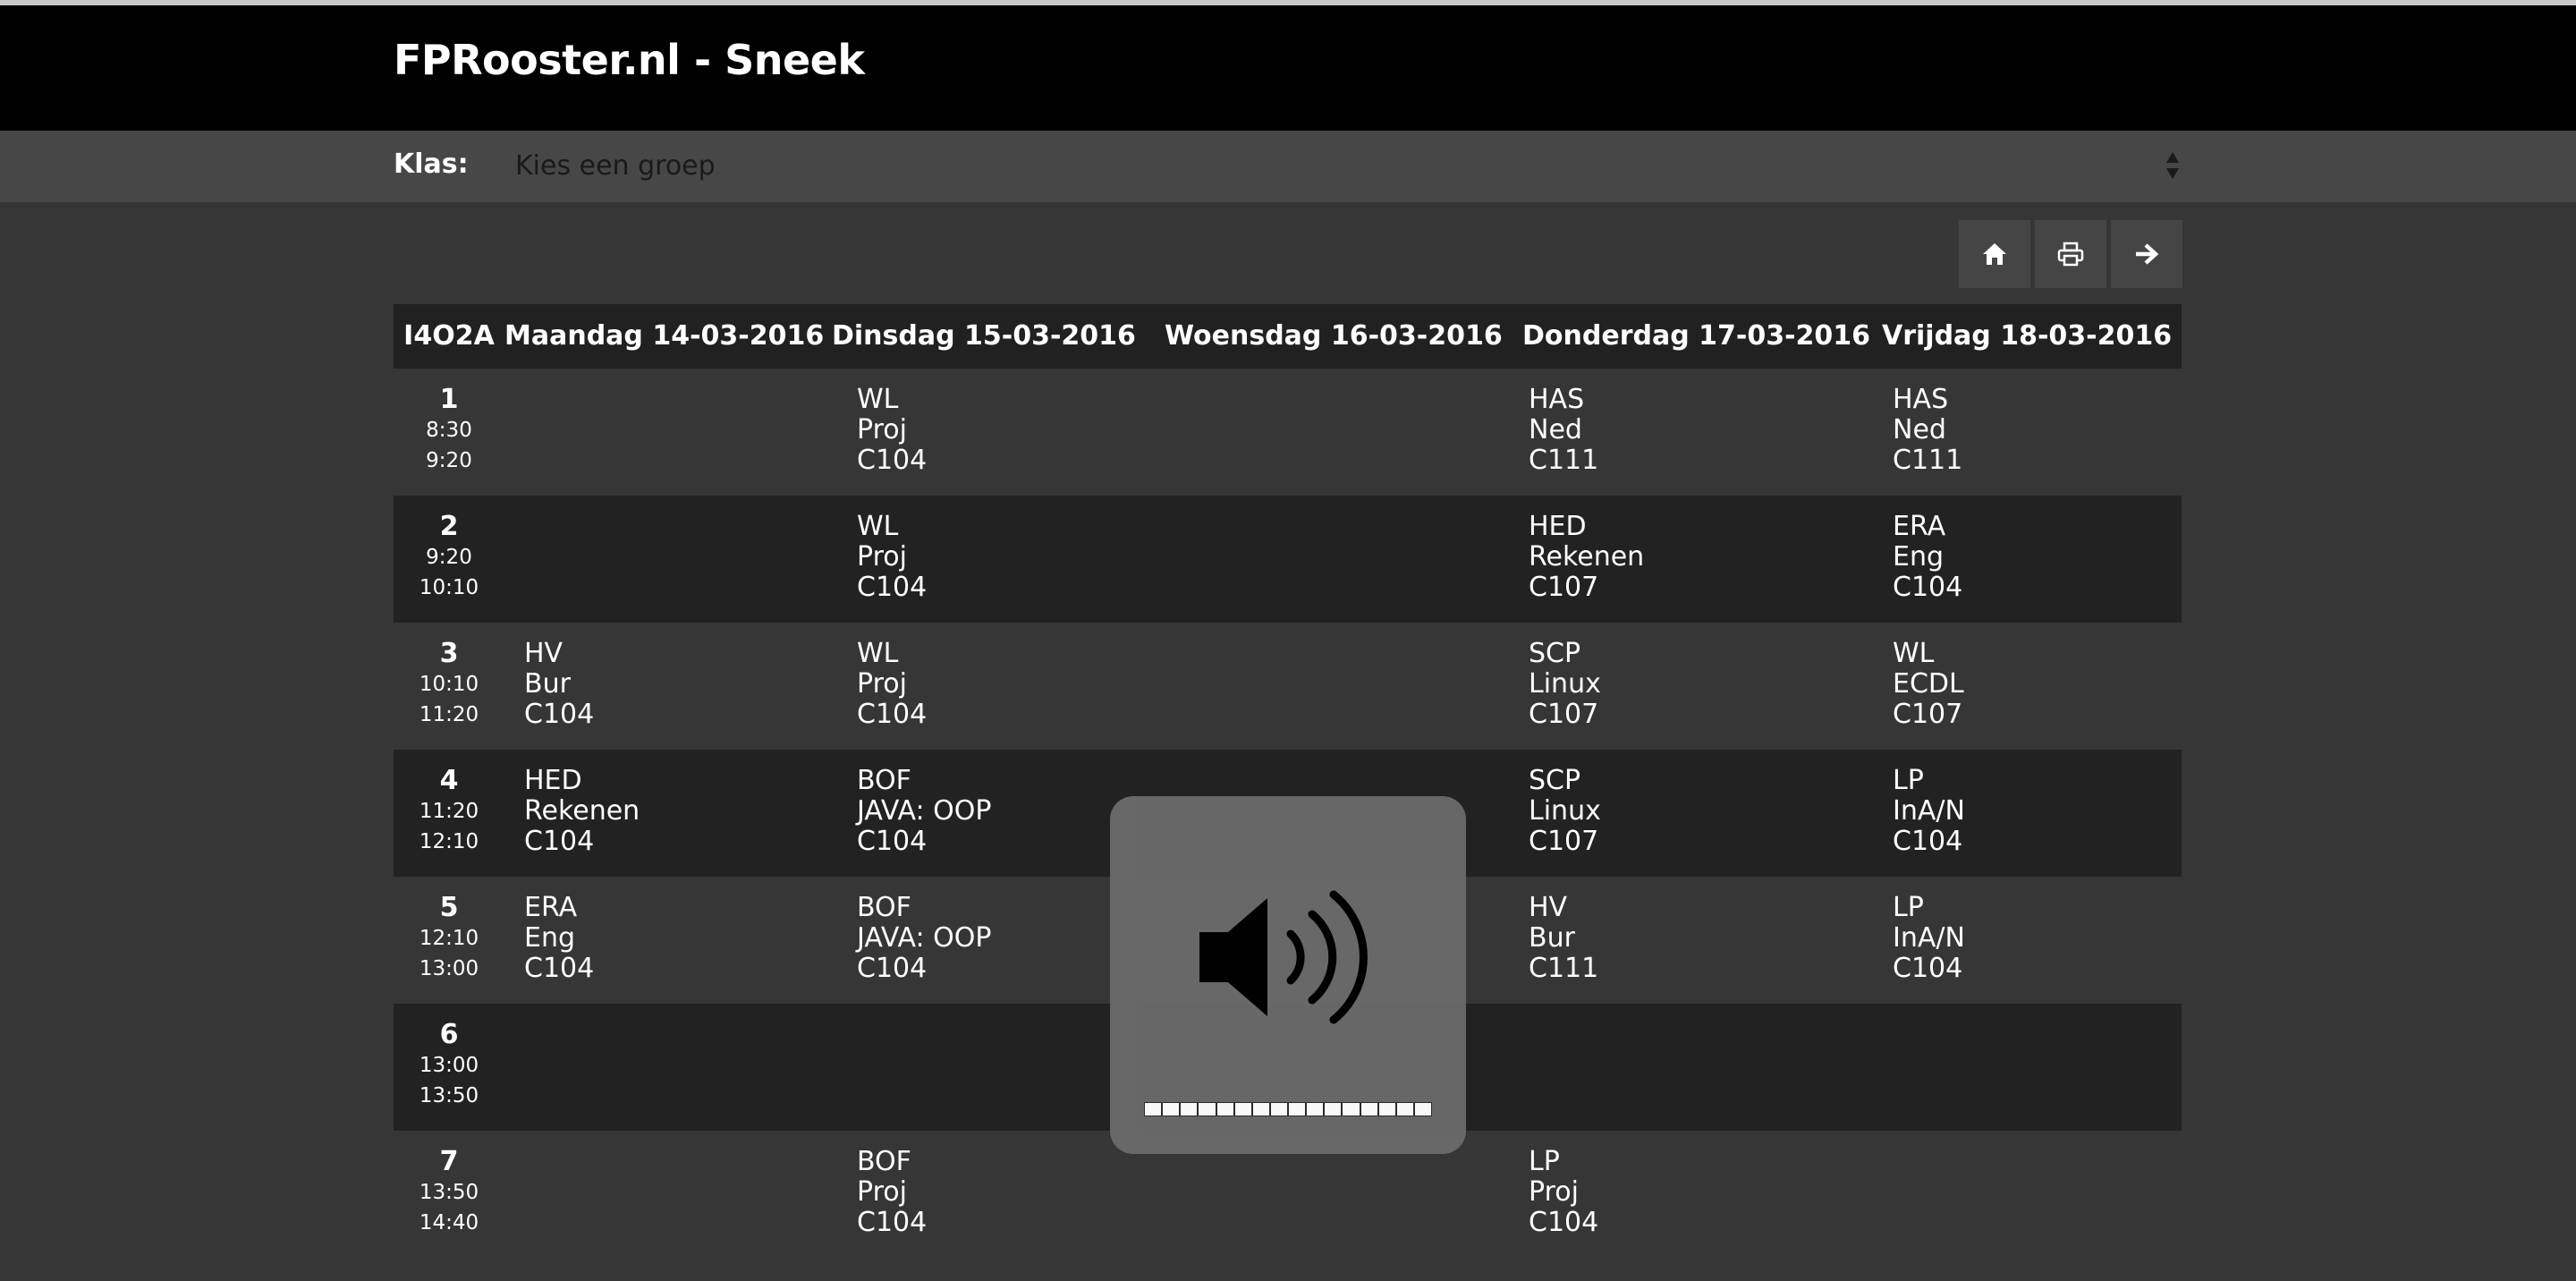  I want to click on lesson-cell: HED Rekenen C104, so click(582, 811).